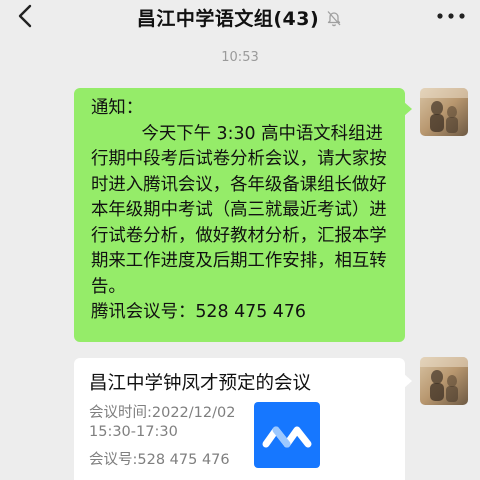 The height and width of the screenshot is (480, 480). Describe the element at coordinates (408, 381) in the screenshot. I see `card-tail` at that location.